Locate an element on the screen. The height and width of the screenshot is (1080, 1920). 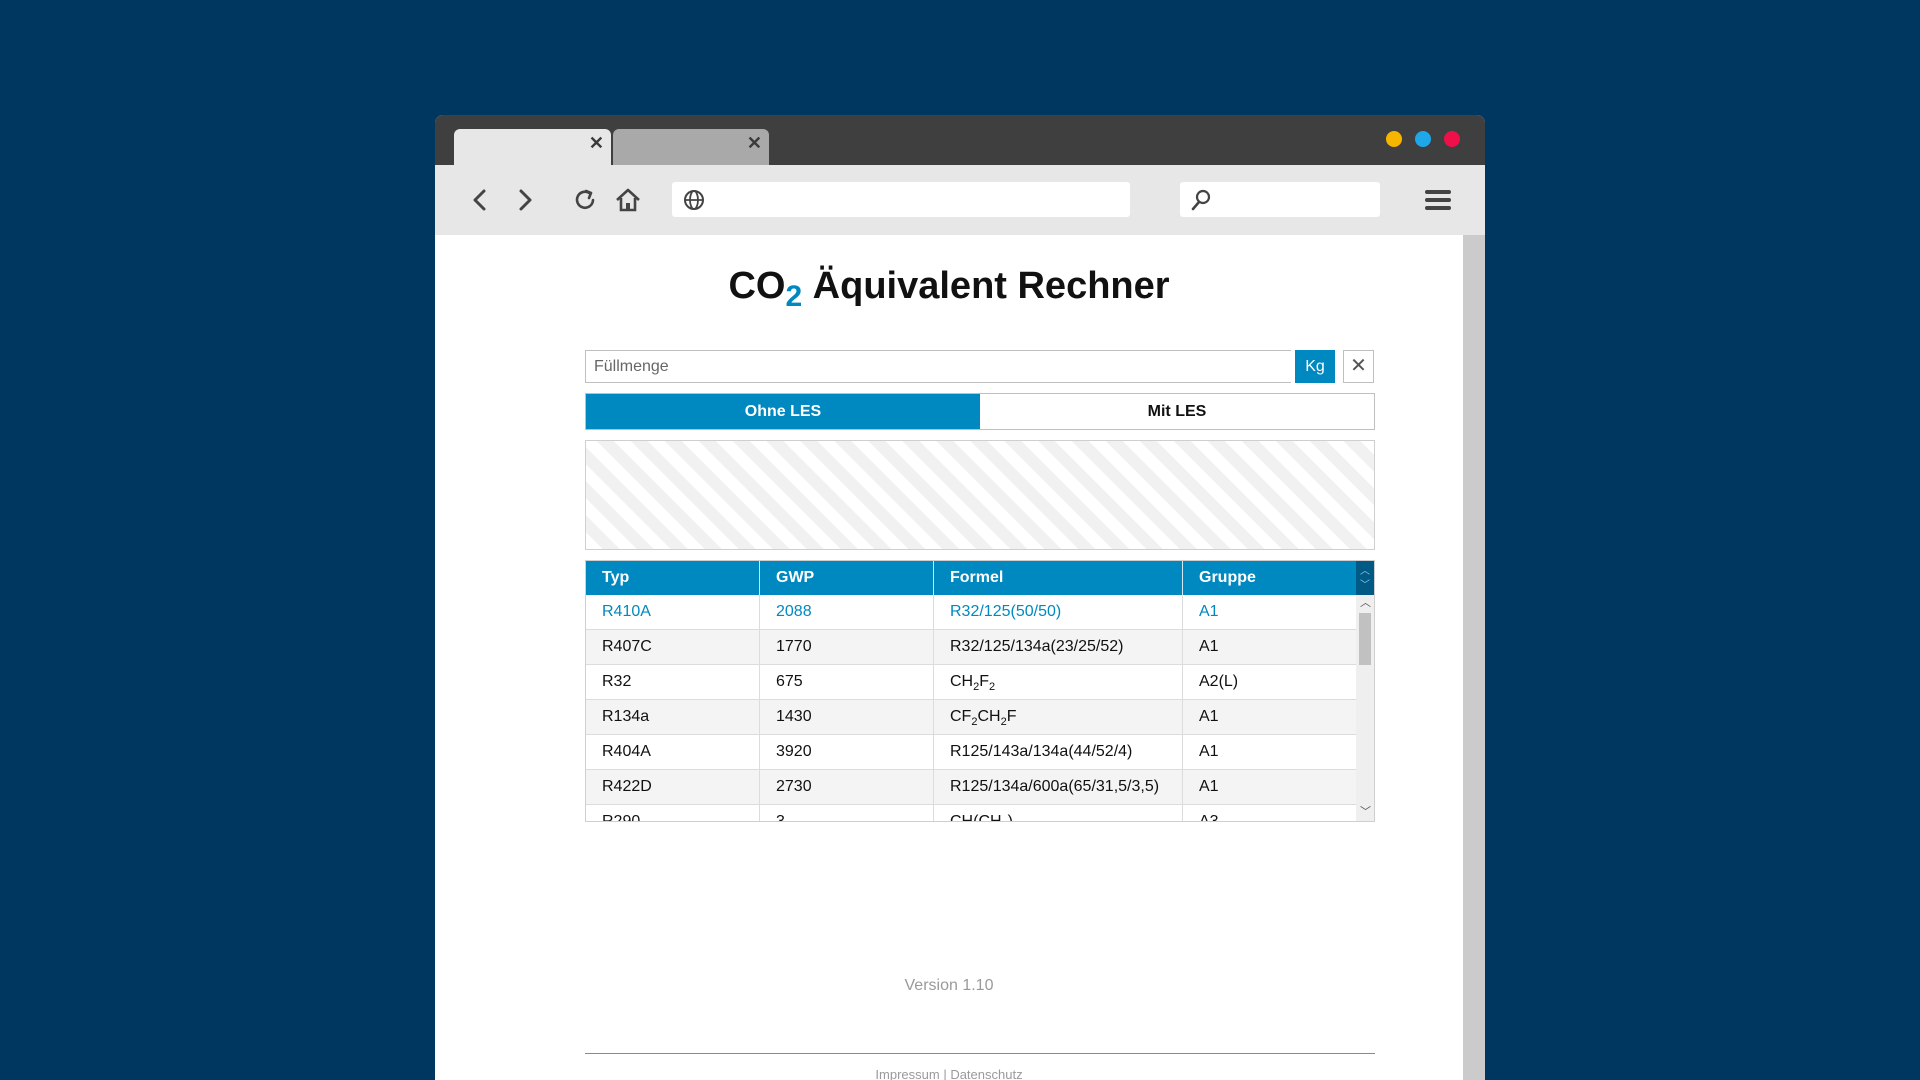
column-header-typ: Typ is located at coordinates (673, 578).